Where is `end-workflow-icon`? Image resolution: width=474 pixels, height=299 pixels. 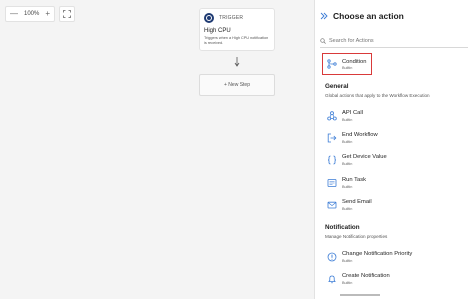 end-workflow-icon is located at coordinates (332, 138).